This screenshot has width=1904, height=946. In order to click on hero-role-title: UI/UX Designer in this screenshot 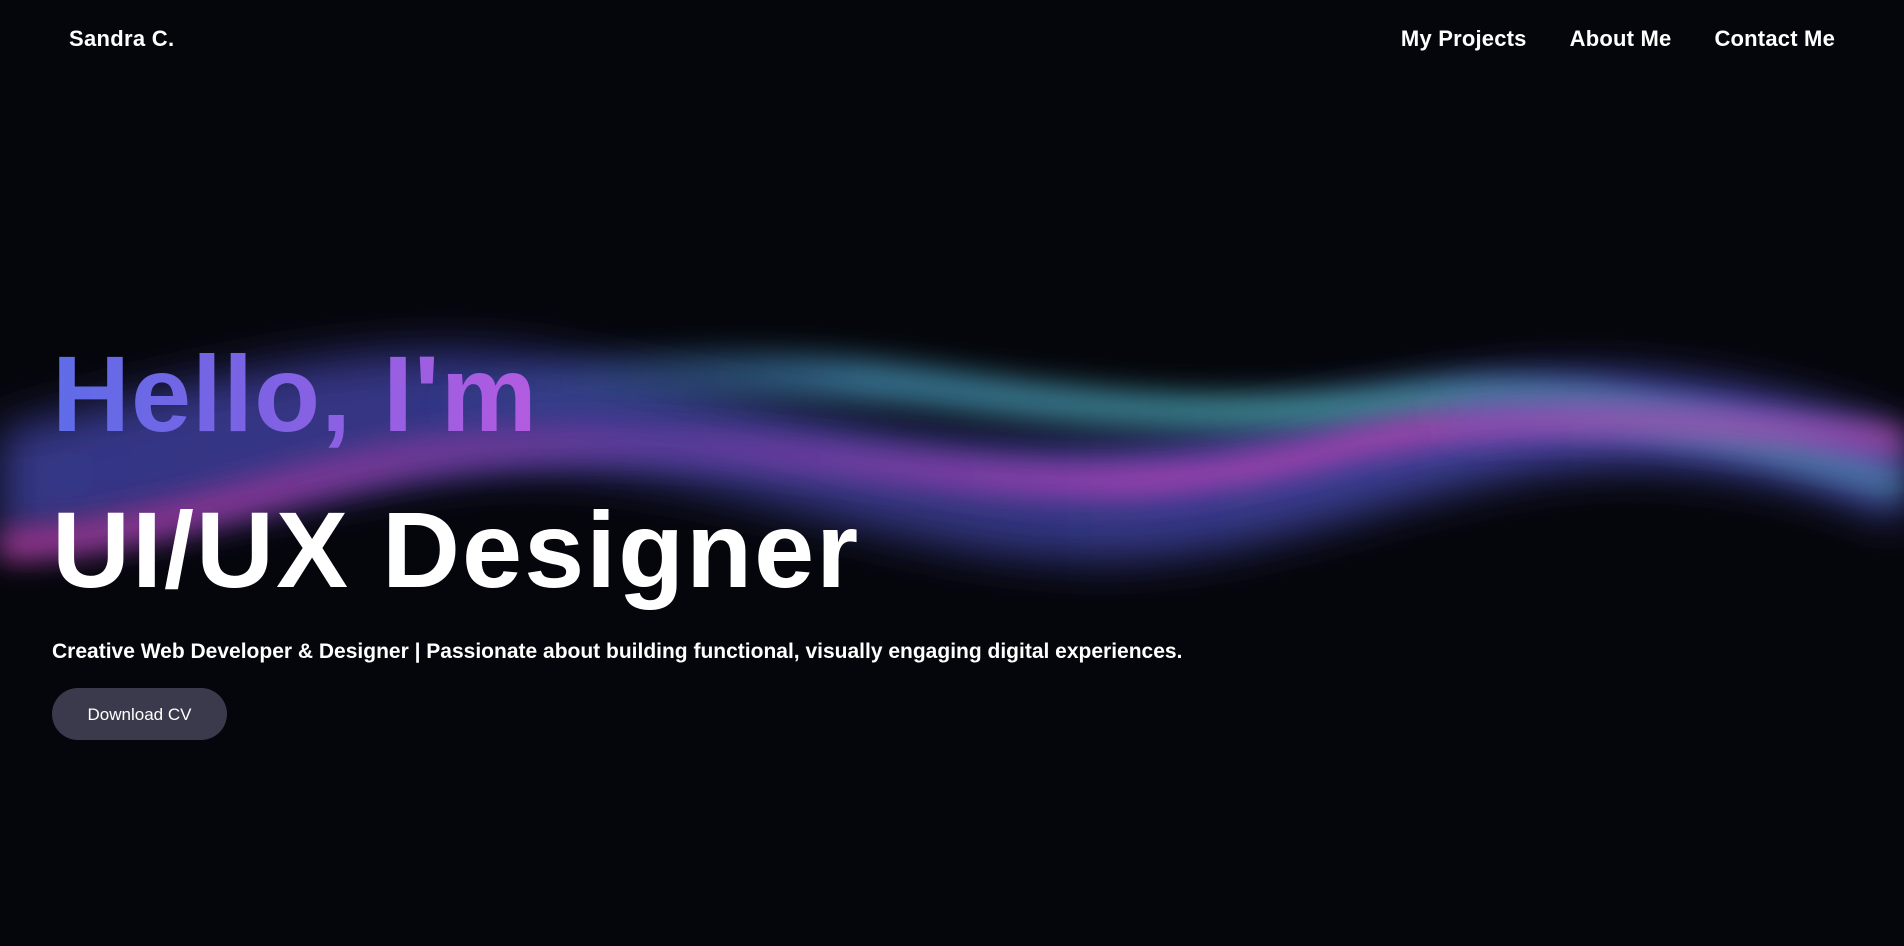, I will do `click(456, 549)`.